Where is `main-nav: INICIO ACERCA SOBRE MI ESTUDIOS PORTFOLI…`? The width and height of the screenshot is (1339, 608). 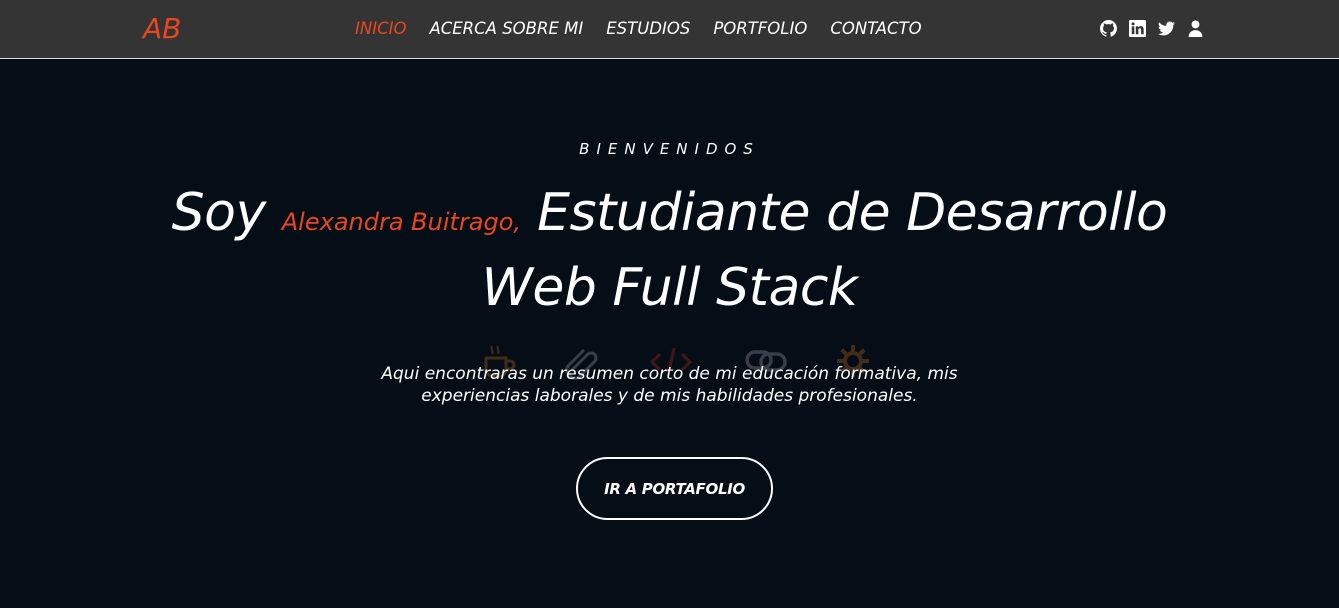 main-nav: INICIO ACERCA SOBRE MI ESTUDIOS PORTFOLI… is located at coordinates (638, 29).